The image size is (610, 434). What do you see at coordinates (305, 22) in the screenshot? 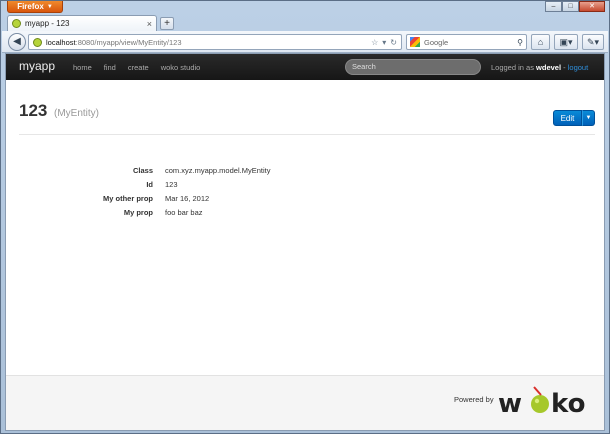
I see `tab-strip: myapp - 123 × +` at bounding box center [305, 22].